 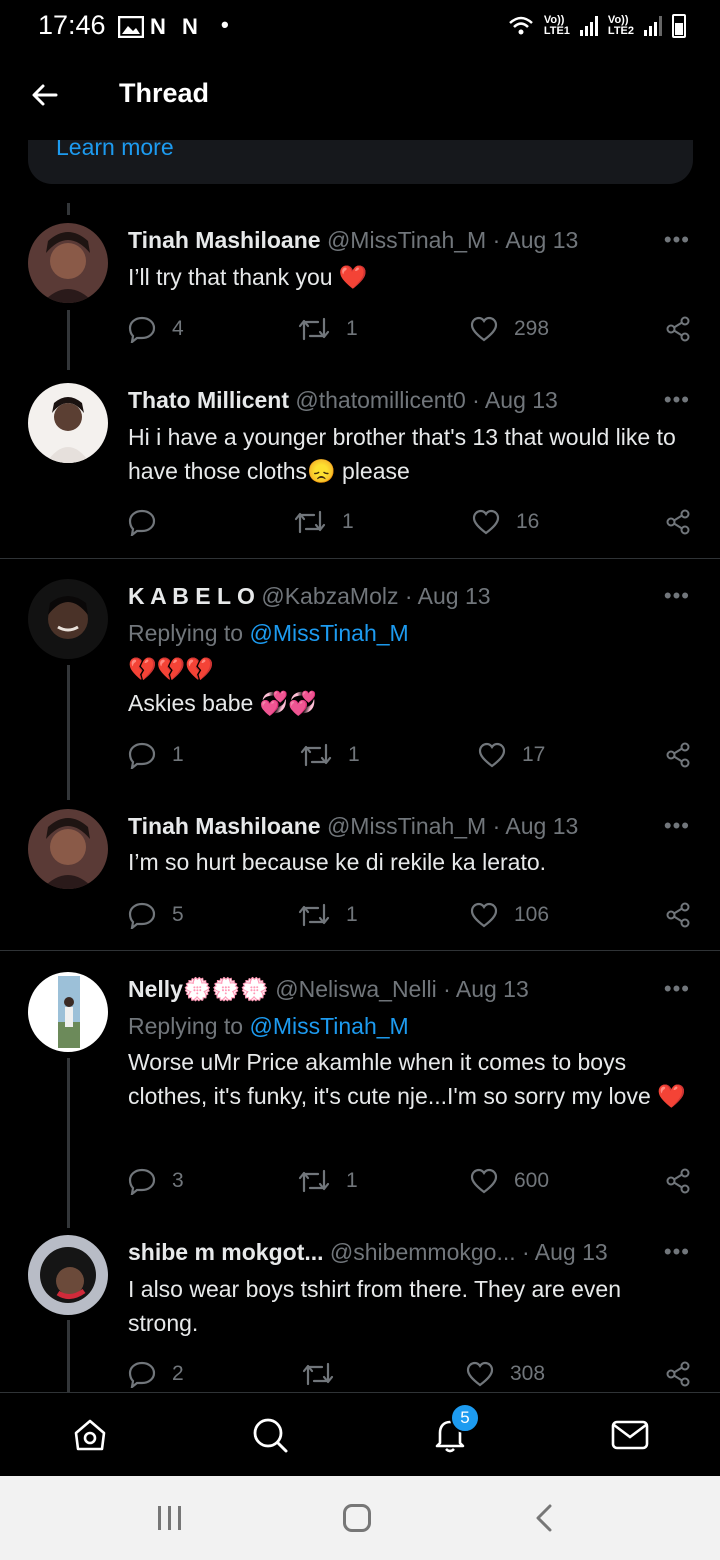 What do you see at coordinates (270, 1435) in the screenshot?
I see `search-icon` at bounding box center [270, 1435].